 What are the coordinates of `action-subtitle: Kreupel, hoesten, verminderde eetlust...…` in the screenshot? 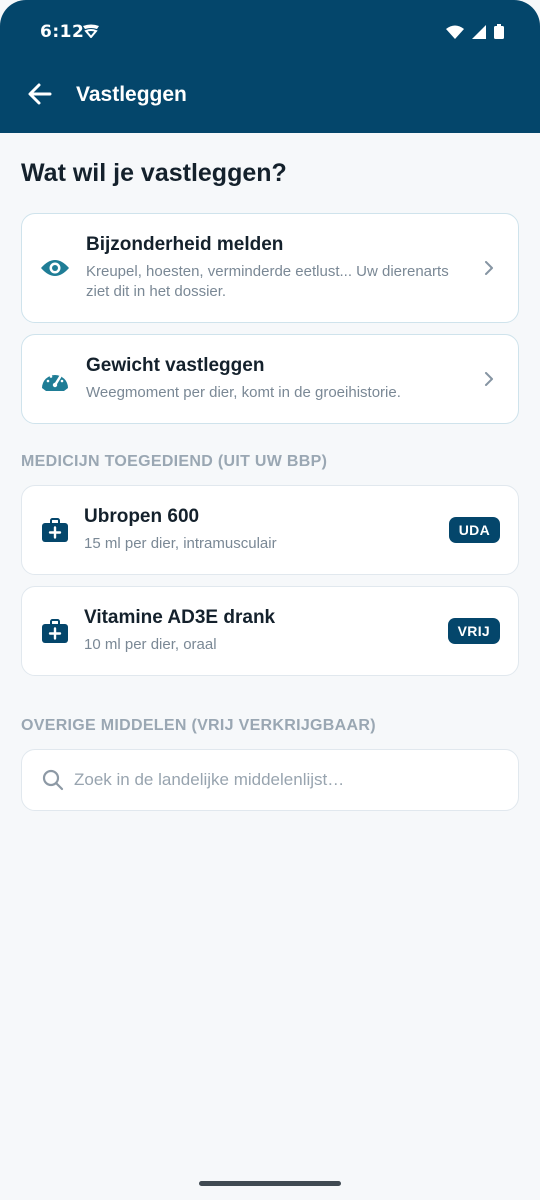 It's located at (267, 281).